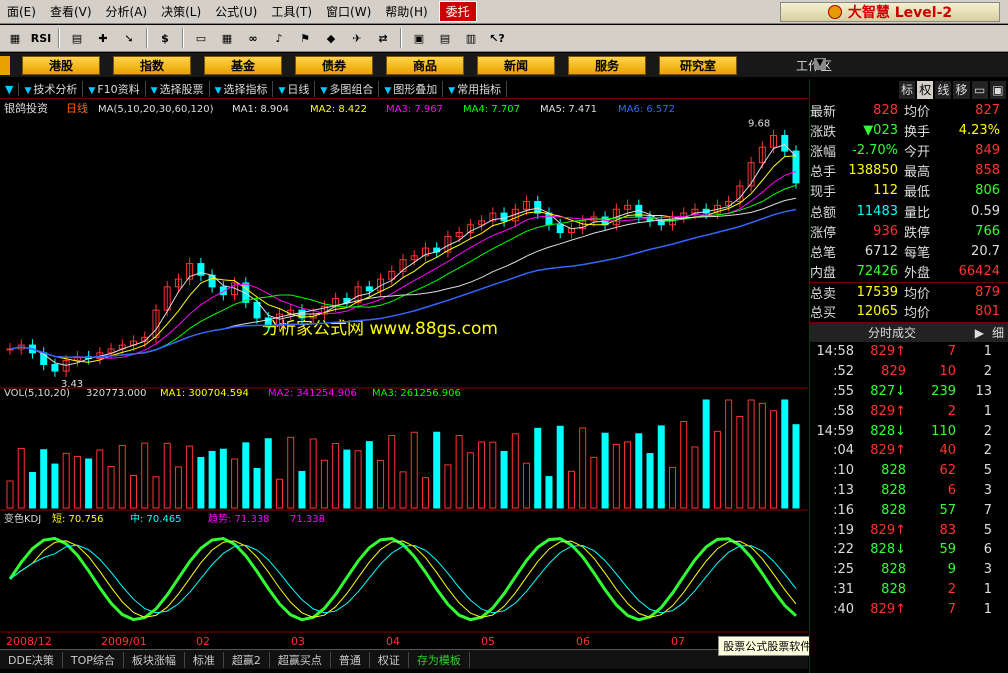  What do you see at coordinates (983, 392) in the screenshot?
I see `tick-count: 13` at bounding box center [983, 392].